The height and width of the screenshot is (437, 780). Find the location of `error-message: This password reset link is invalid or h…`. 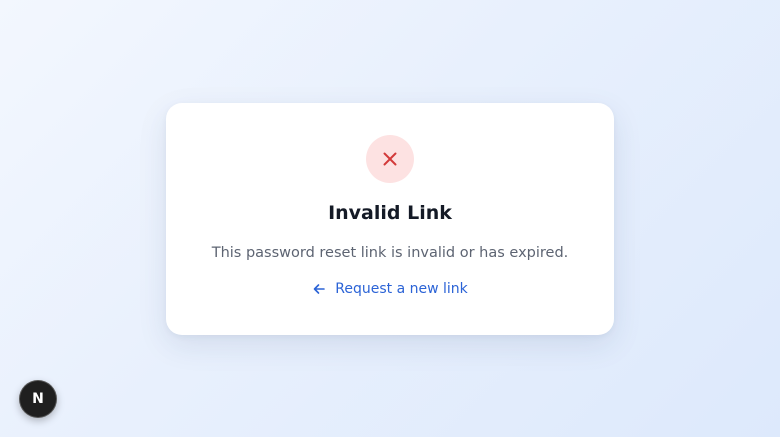

error-message: This password reset link is invalid or h… is located at coordinates (390, 253).